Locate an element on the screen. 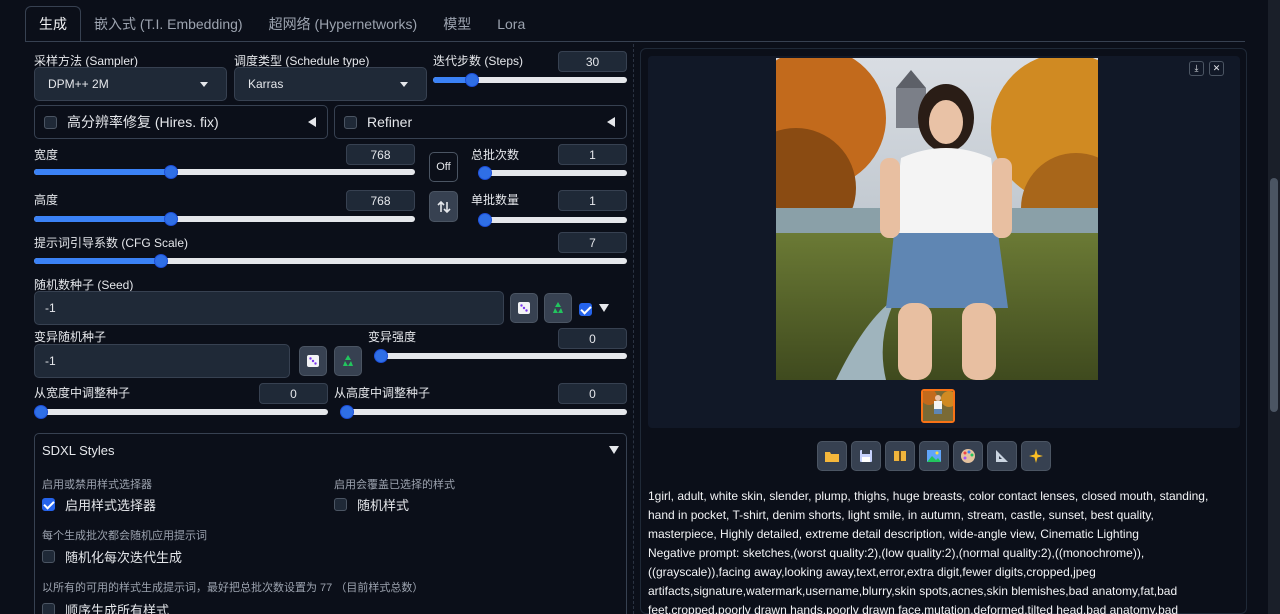 Image resolution: width=1280 pixels, height=614 pixels. folder-icon is located at coordinates (832, 457).